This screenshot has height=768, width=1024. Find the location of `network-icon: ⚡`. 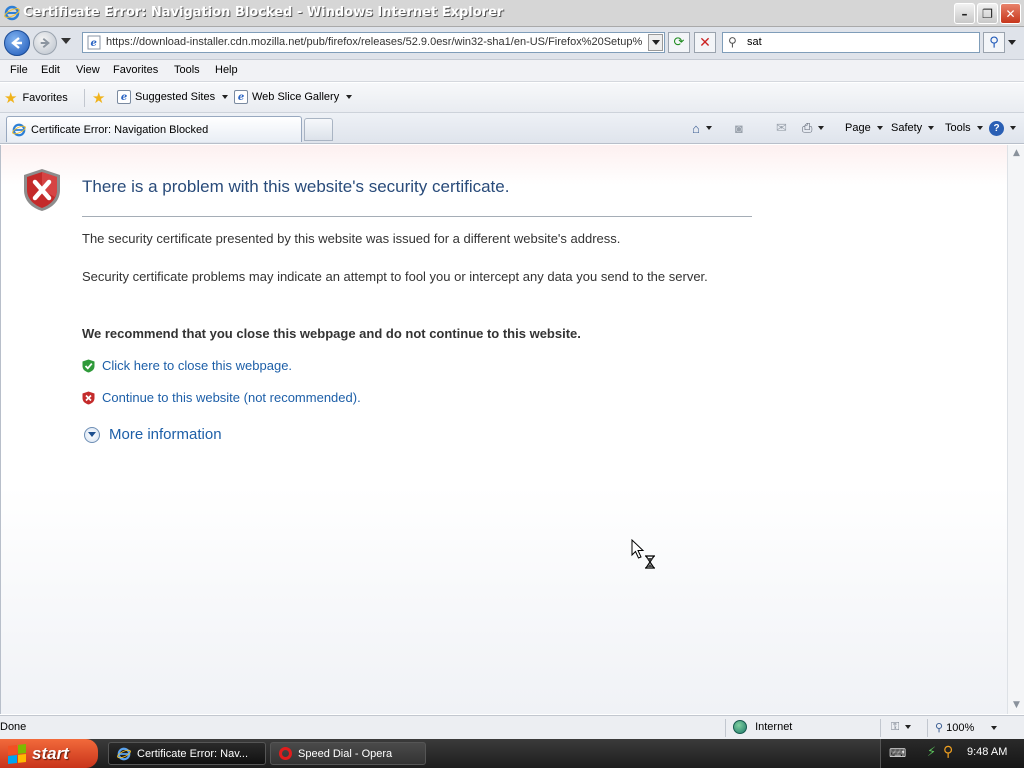

network-icon: ⚡ is located at coordinates (931, 752).